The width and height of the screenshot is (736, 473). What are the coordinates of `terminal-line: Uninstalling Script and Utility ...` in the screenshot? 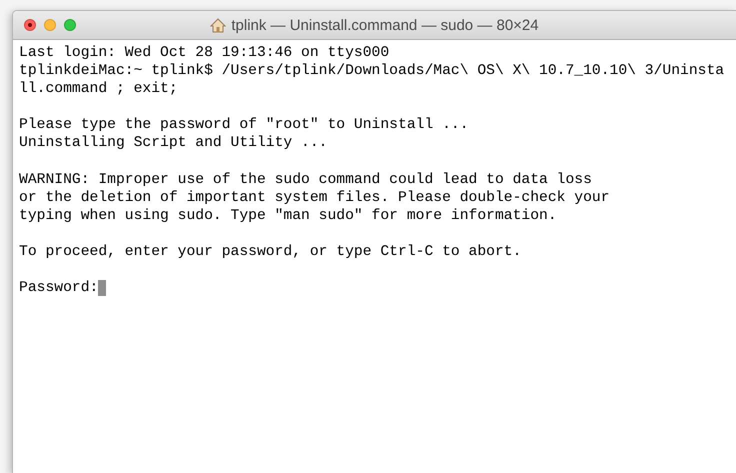 It's located at (173, 143).